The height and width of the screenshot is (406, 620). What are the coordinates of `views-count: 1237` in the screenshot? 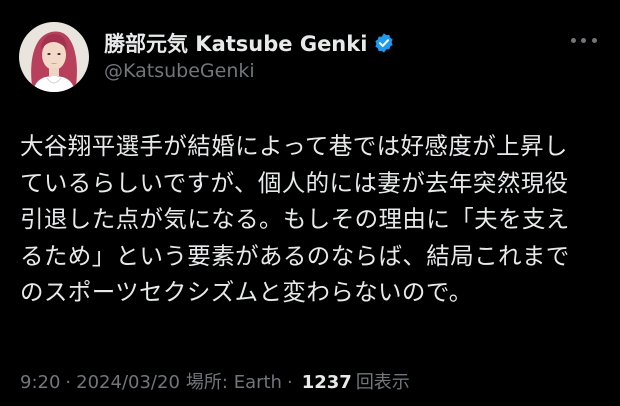 It's located at (327, 382).